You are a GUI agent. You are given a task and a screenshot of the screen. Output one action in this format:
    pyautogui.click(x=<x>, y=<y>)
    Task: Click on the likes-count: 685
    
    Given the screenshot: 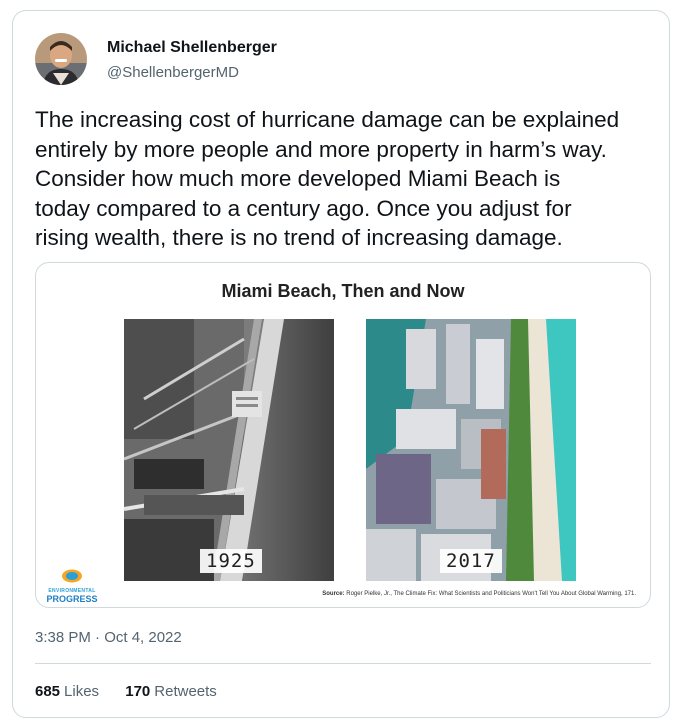 What is the action you would take?
    pyautogui.click(x=48, y=691)
    